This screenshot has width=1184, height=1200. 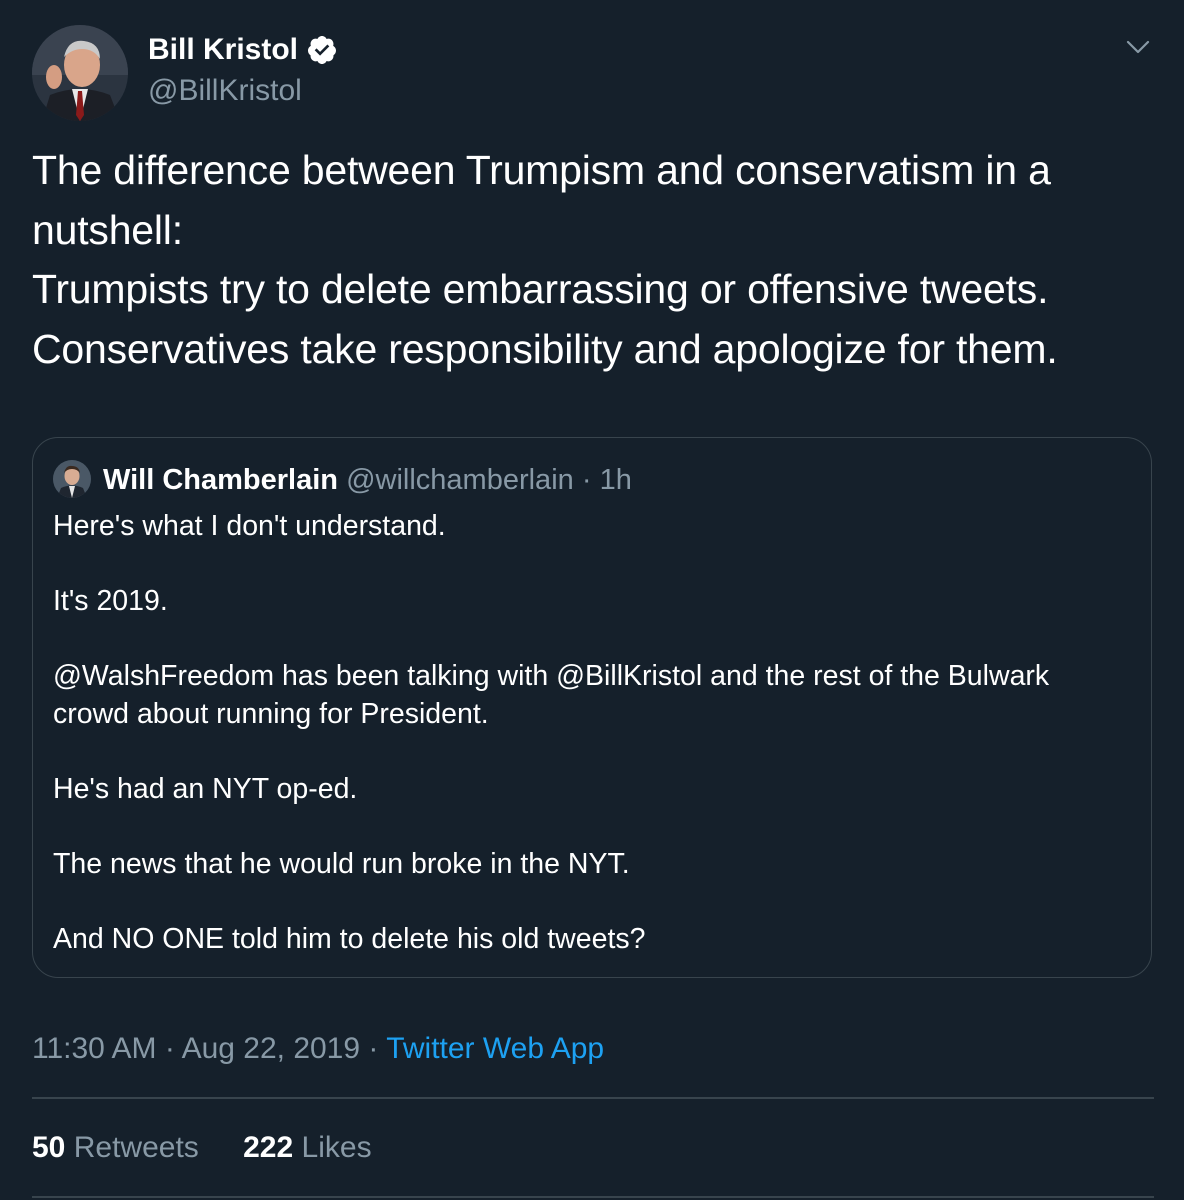 I want to click on quoted-author-handle: @willchamberlain, so click(x=460, y=480).